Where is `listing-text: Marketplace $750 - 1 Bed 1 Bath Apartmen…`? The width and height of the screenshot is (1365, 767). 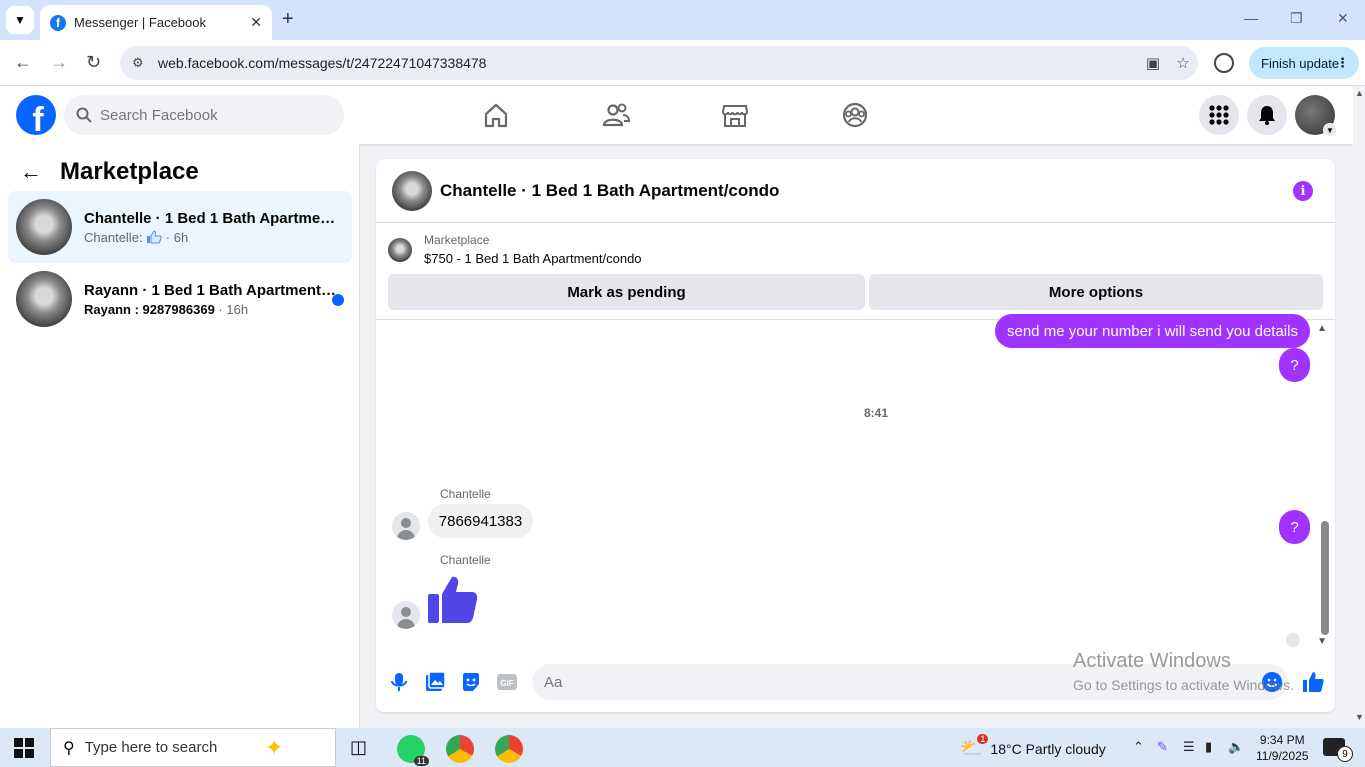 listing-text: Marketplace $750 - 1 Bed 1 Bath Apartmen… is located at coordinates (533, 249).